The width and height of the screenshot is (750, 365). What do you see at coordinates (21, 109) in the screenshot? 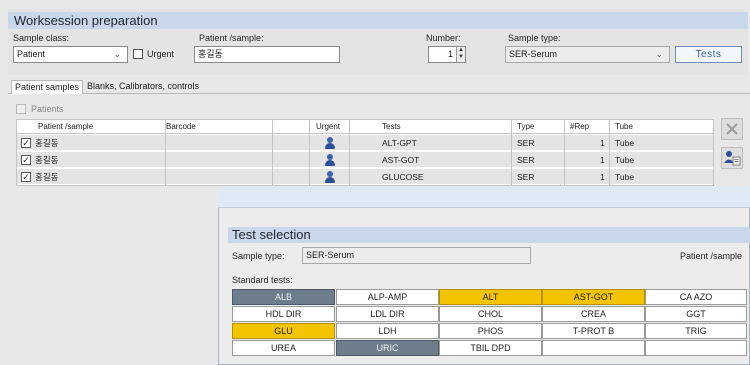
I see `patients-checkbox` at bounding box center [21, 109].